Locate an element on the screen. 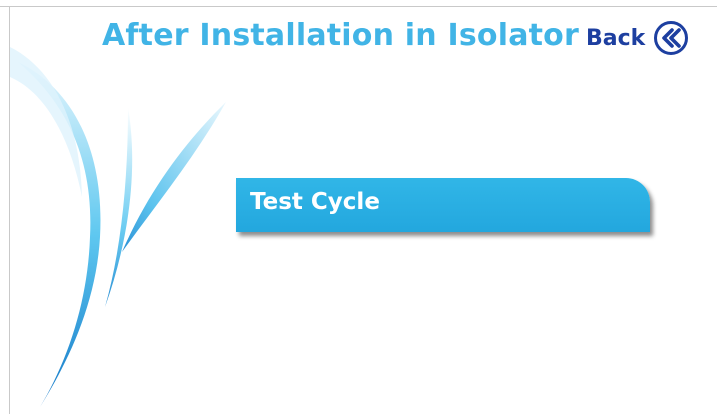 Image resolution: width=717 pixels, height=414 pixels. double-chevron-left-icon is located at coordinates (671, 38).